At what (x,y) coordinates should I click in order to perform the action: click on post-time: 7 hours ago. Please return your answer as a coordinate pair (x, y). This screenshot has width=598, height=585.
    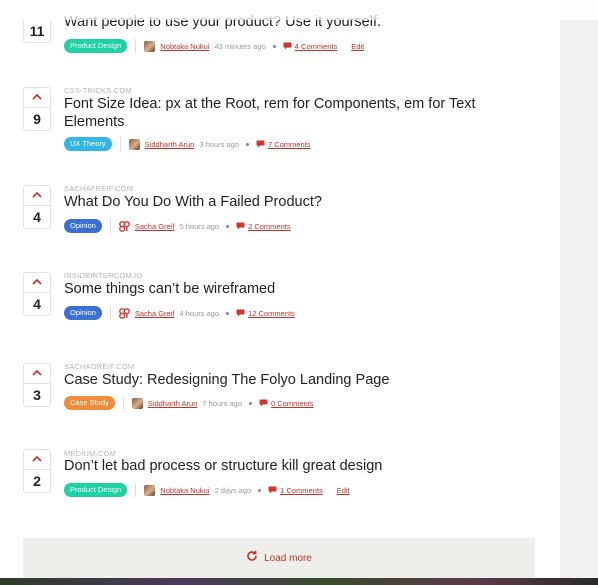
    Looking at the image, I should click on (222, 403).